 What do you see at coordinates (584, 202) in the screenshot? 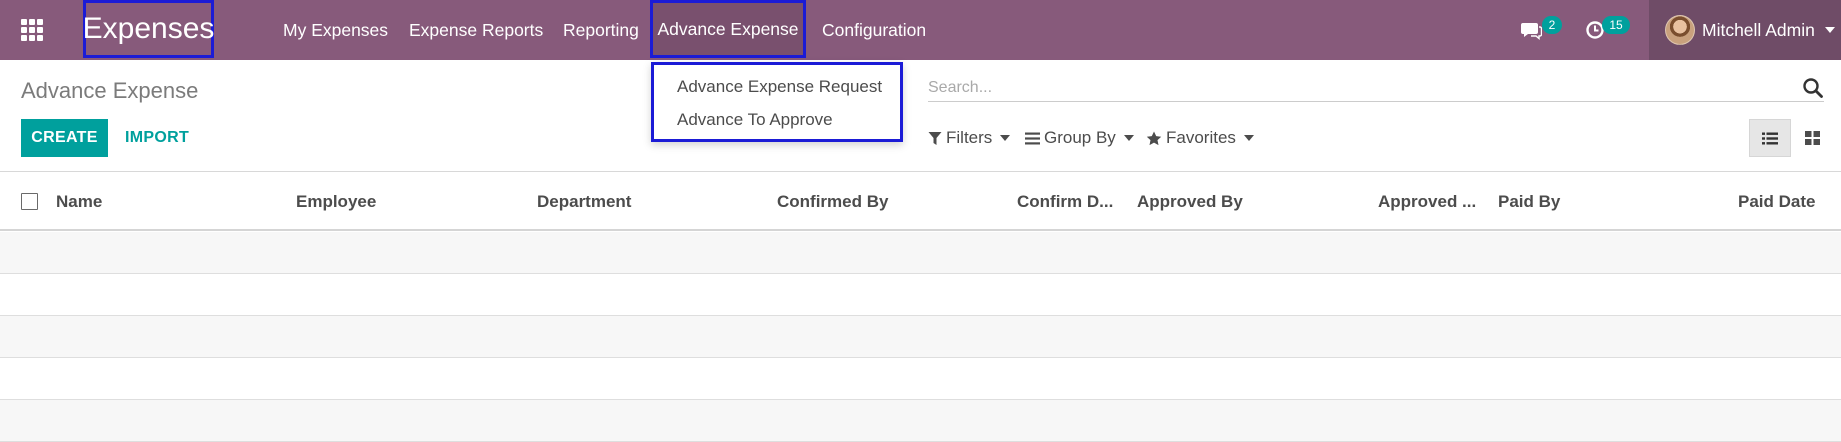
I see `column-header-department: Department` at bounding box center [584, 202].